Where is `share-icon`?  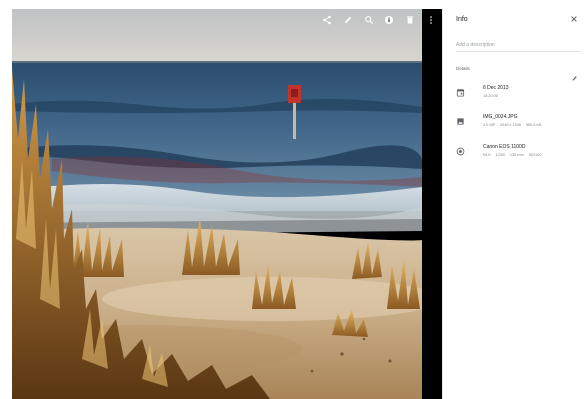 share-icon is located at coordinates (327, 20).